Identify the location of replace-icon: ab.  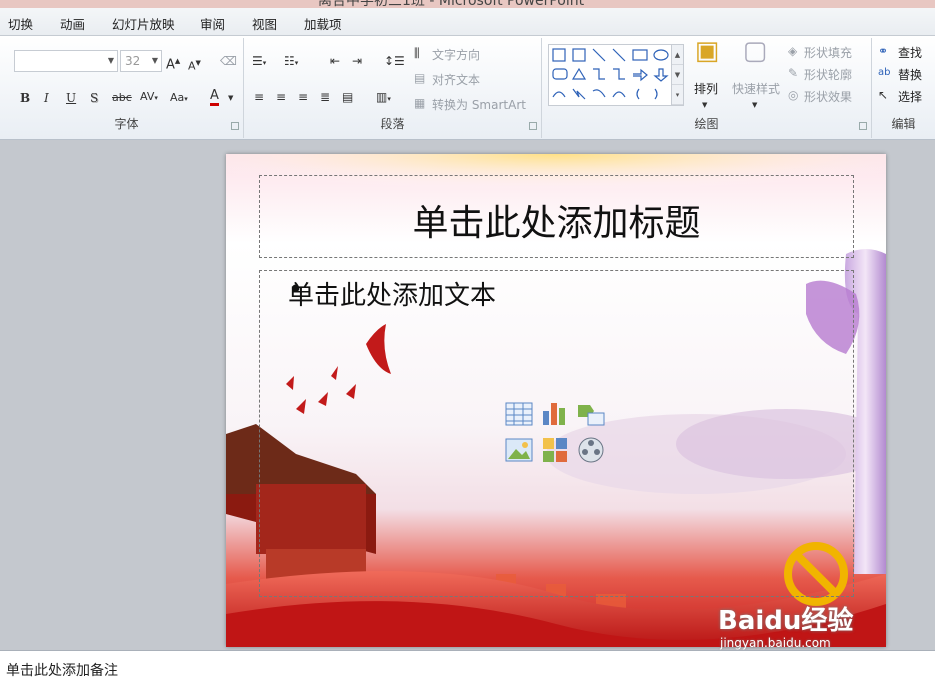
(884, 72).